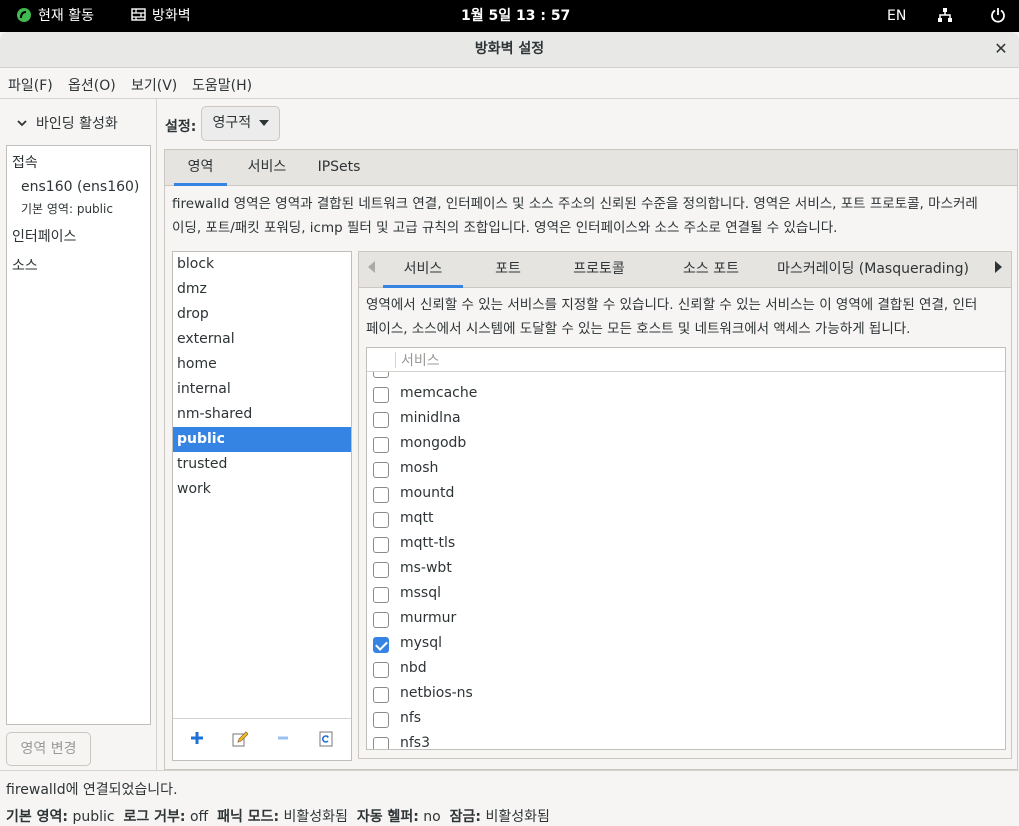  Describe the element at coordinates (197, 740) in the screenshot. I see `add-zone-icon` at that location.